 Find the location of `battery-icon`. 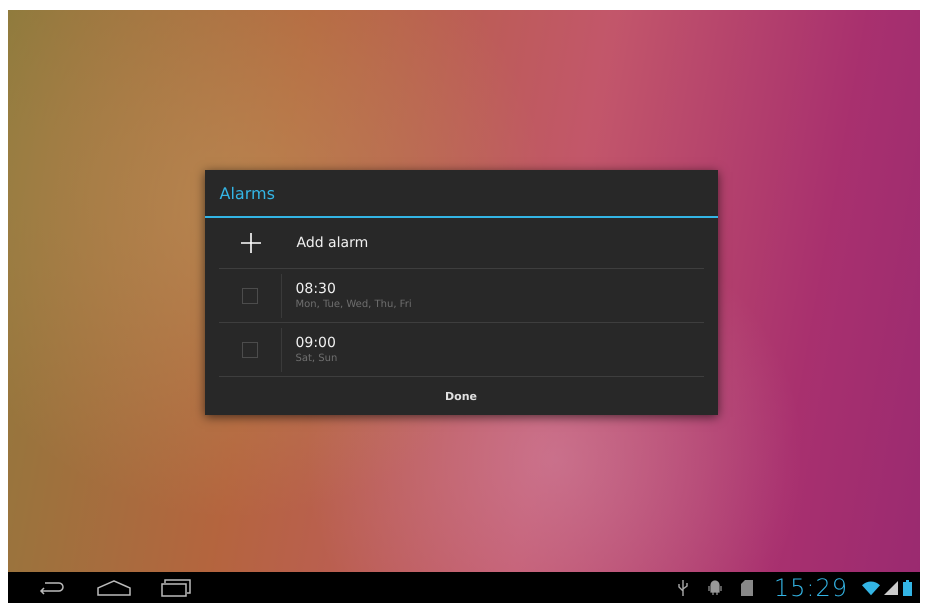

battery-icon is located at coordinates (907, 588).